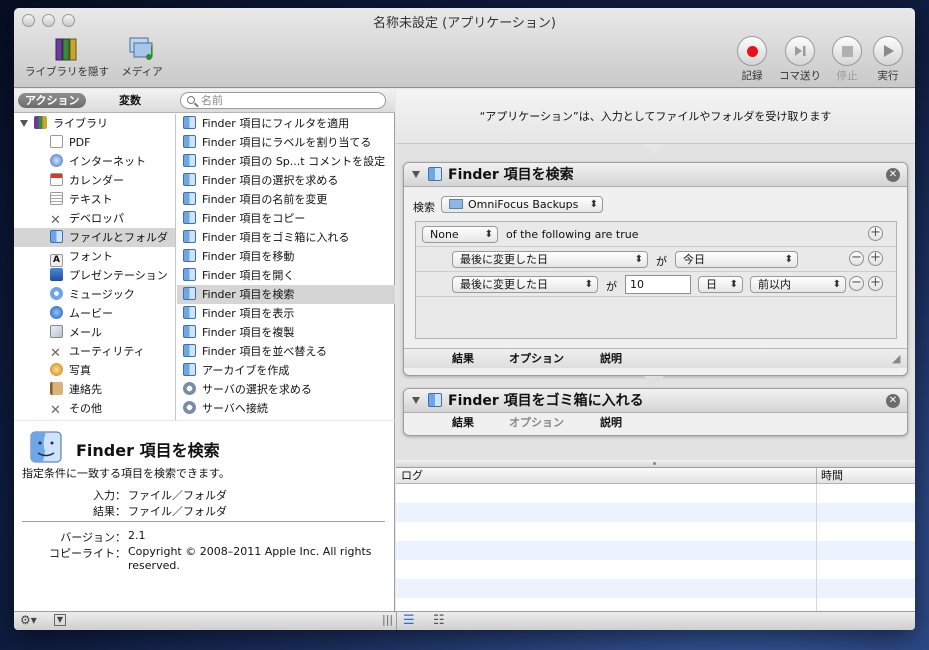  What do you see at coordinates (286, 408) in the screenshot?
I see `list-item: サーバへ接続` at bounding box center [286, 408].